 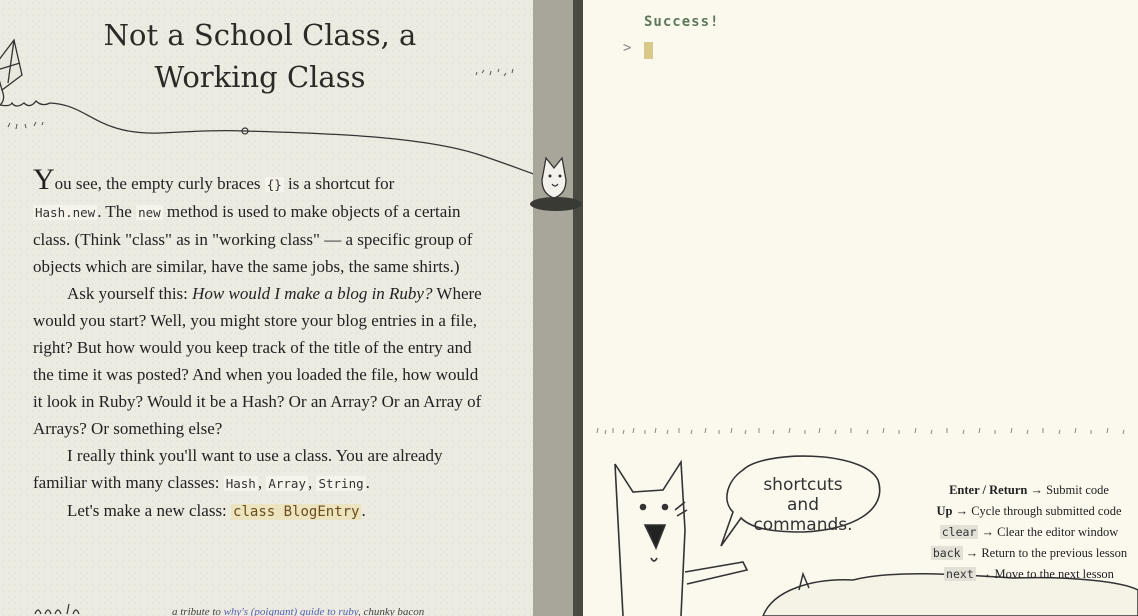 I want to click on clickable-code-snippet: class BlogEntry, so click(x=296, y=512).